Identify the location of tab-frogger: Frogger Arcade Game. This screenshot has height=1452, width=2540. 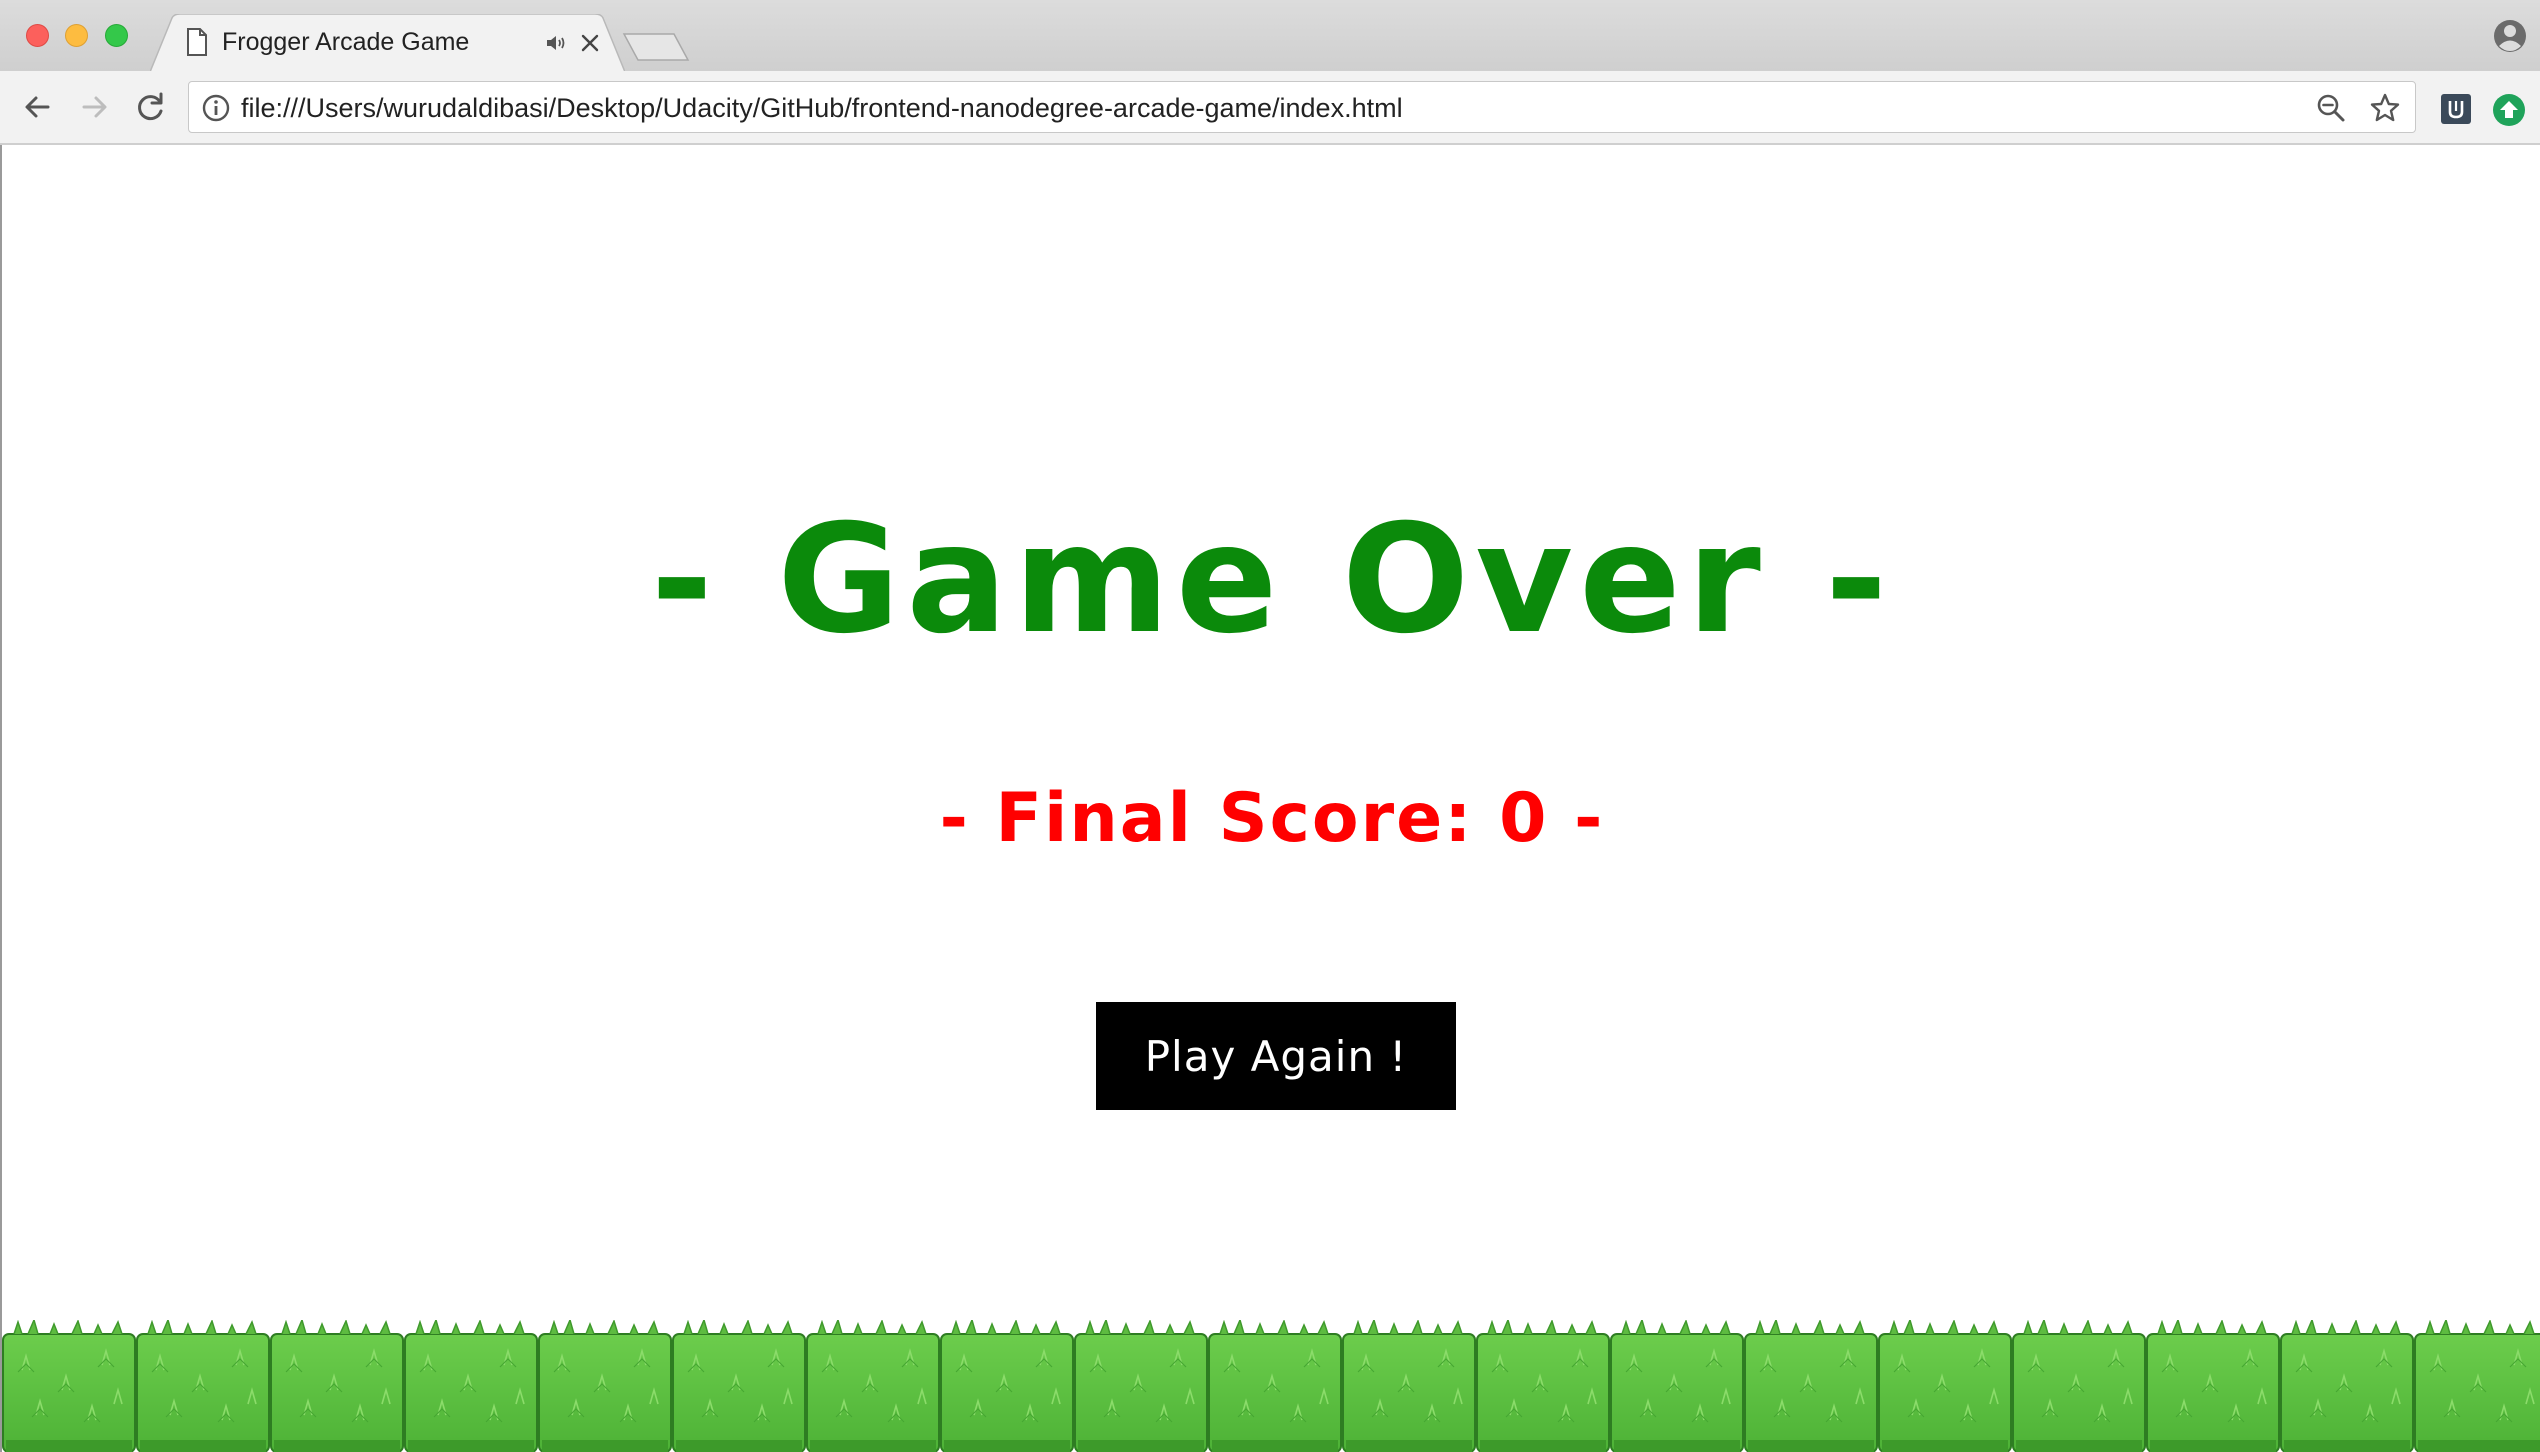
(387, 43).